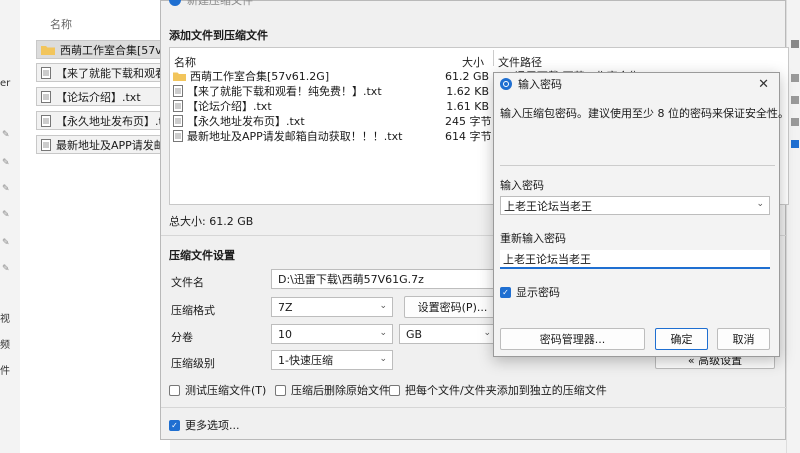 The width and height of the screenshot is (800, 453). I want to click on dialog-title: 新建压缩文件, so click(220, 3).